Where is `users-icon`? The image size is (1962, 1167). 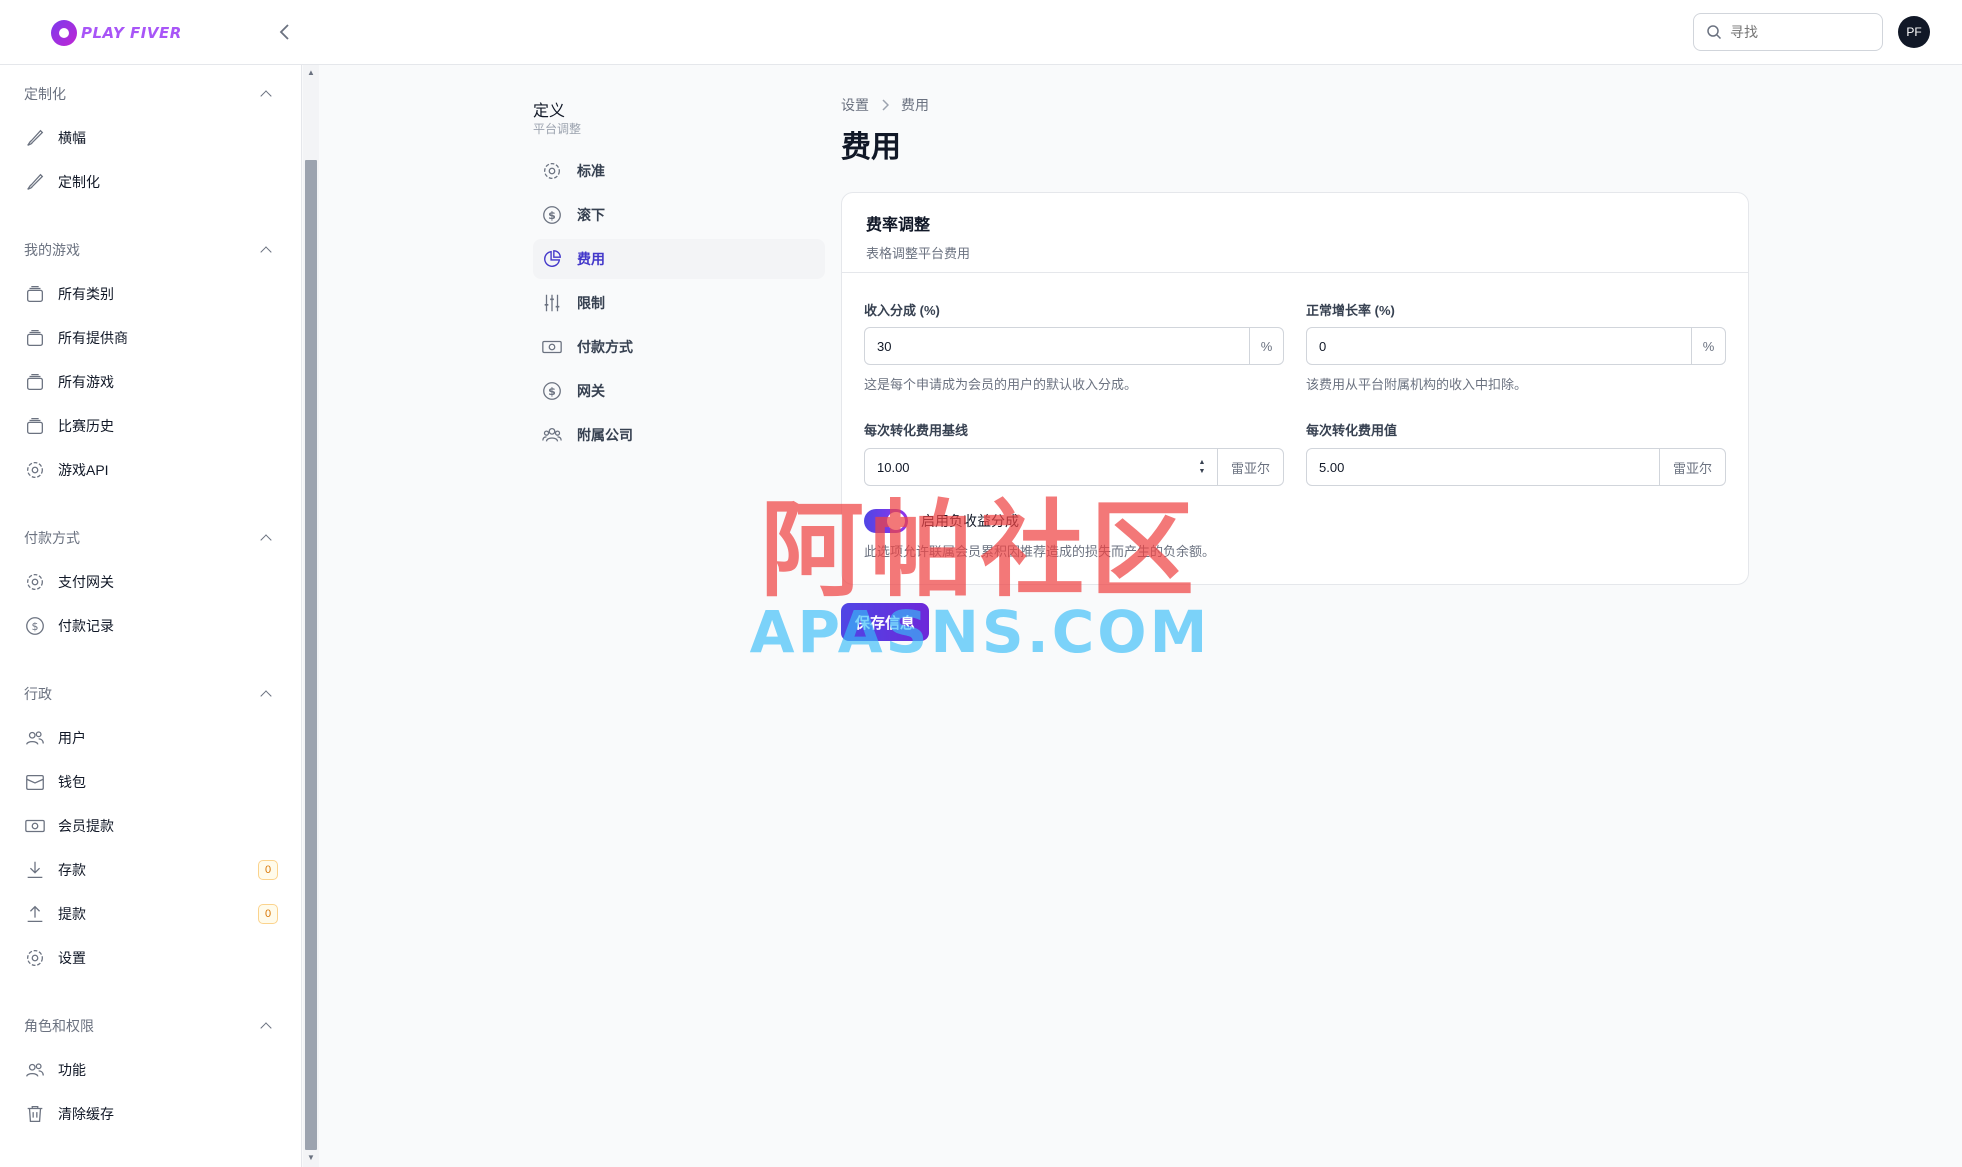
users-icon is located at coordinates (35, 738).